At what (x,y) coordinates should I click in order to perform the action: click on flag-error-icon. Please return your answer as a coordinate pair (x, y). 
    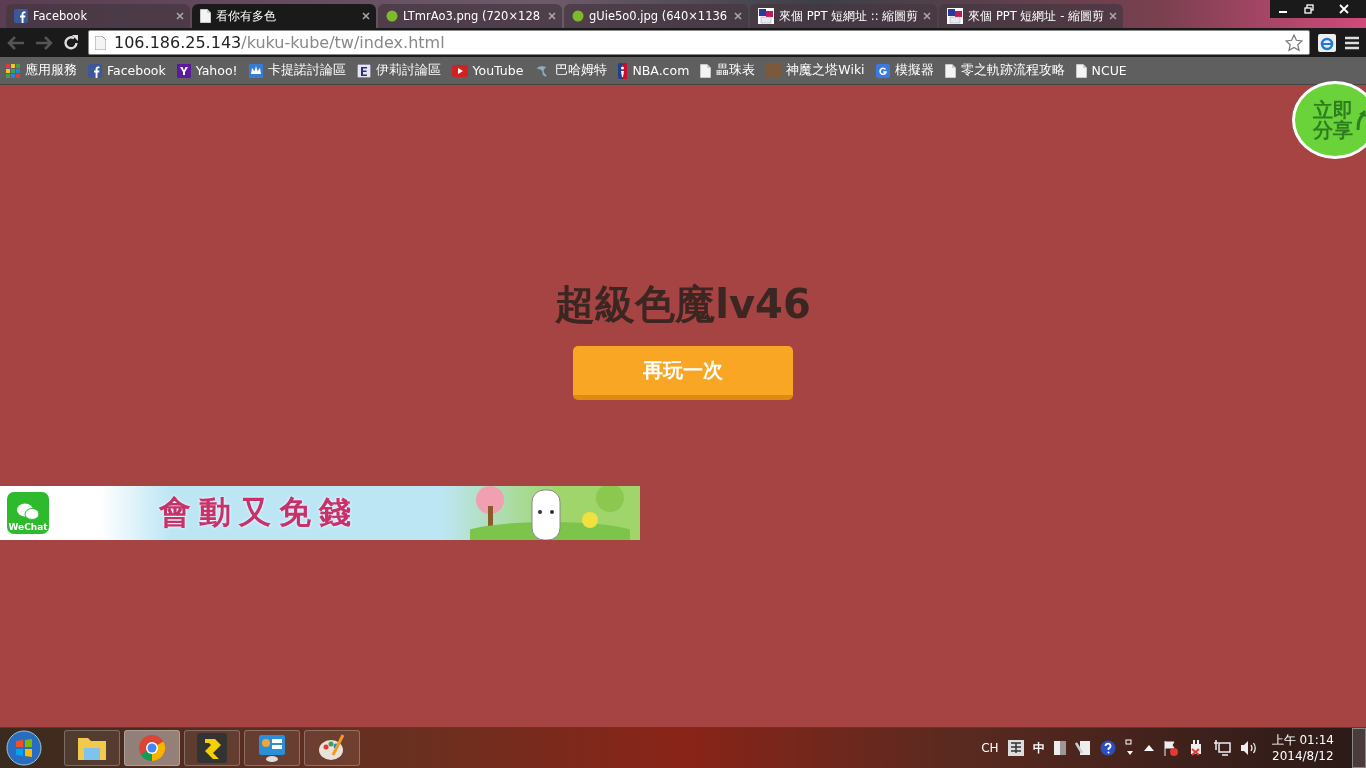
    Looking at the image, I should click on (1170, 748).